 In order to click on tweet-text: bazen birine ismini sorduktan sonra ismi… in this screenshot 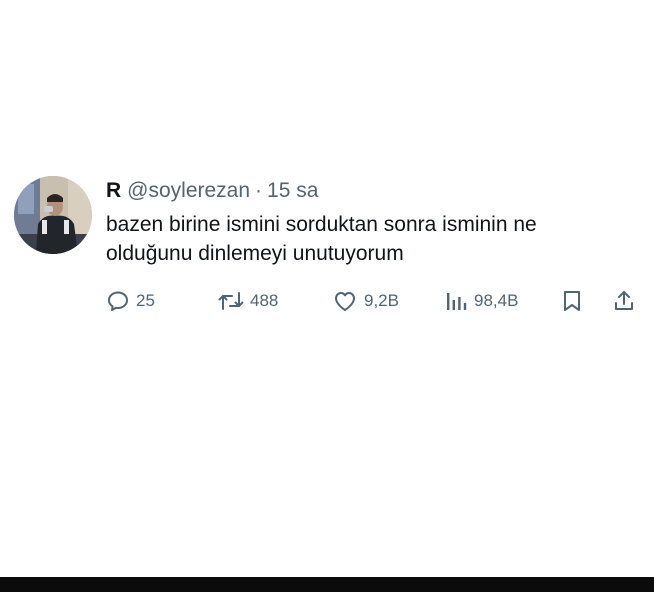, I will do `click(321, 239)`.